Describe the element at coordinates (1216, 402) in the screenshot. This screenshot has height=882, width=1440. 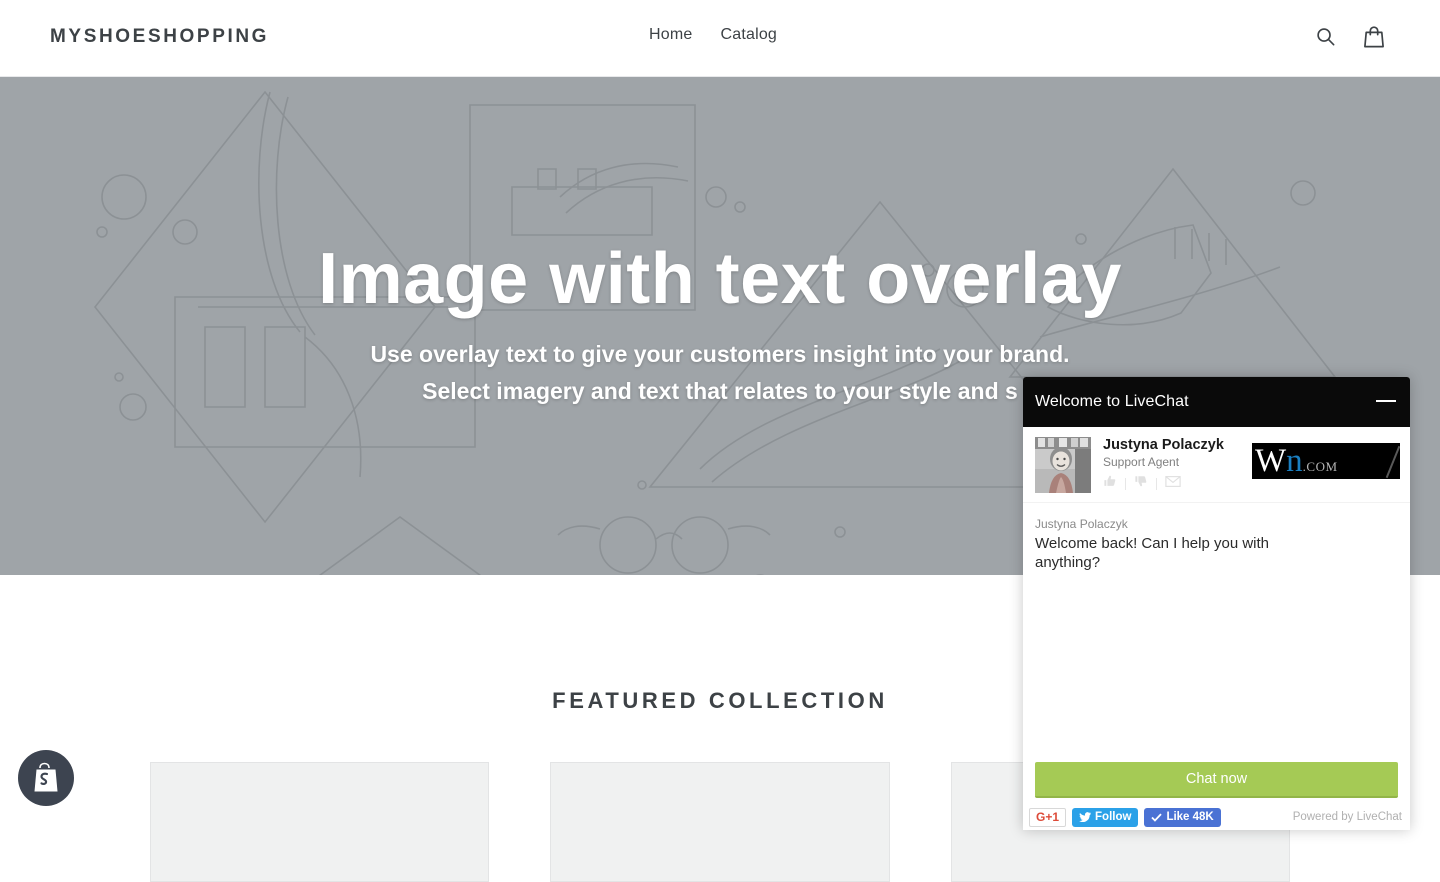
I see `chat-header-bar: Welcome to LiveChat` at that location.